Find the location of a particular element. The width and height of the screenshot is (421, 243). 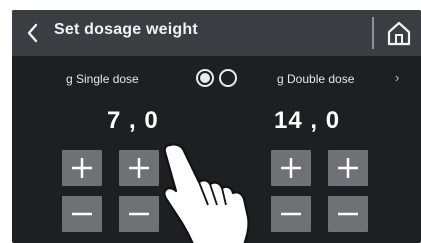

double-dose-fine-plus-button is located at coordinates (348, 168).